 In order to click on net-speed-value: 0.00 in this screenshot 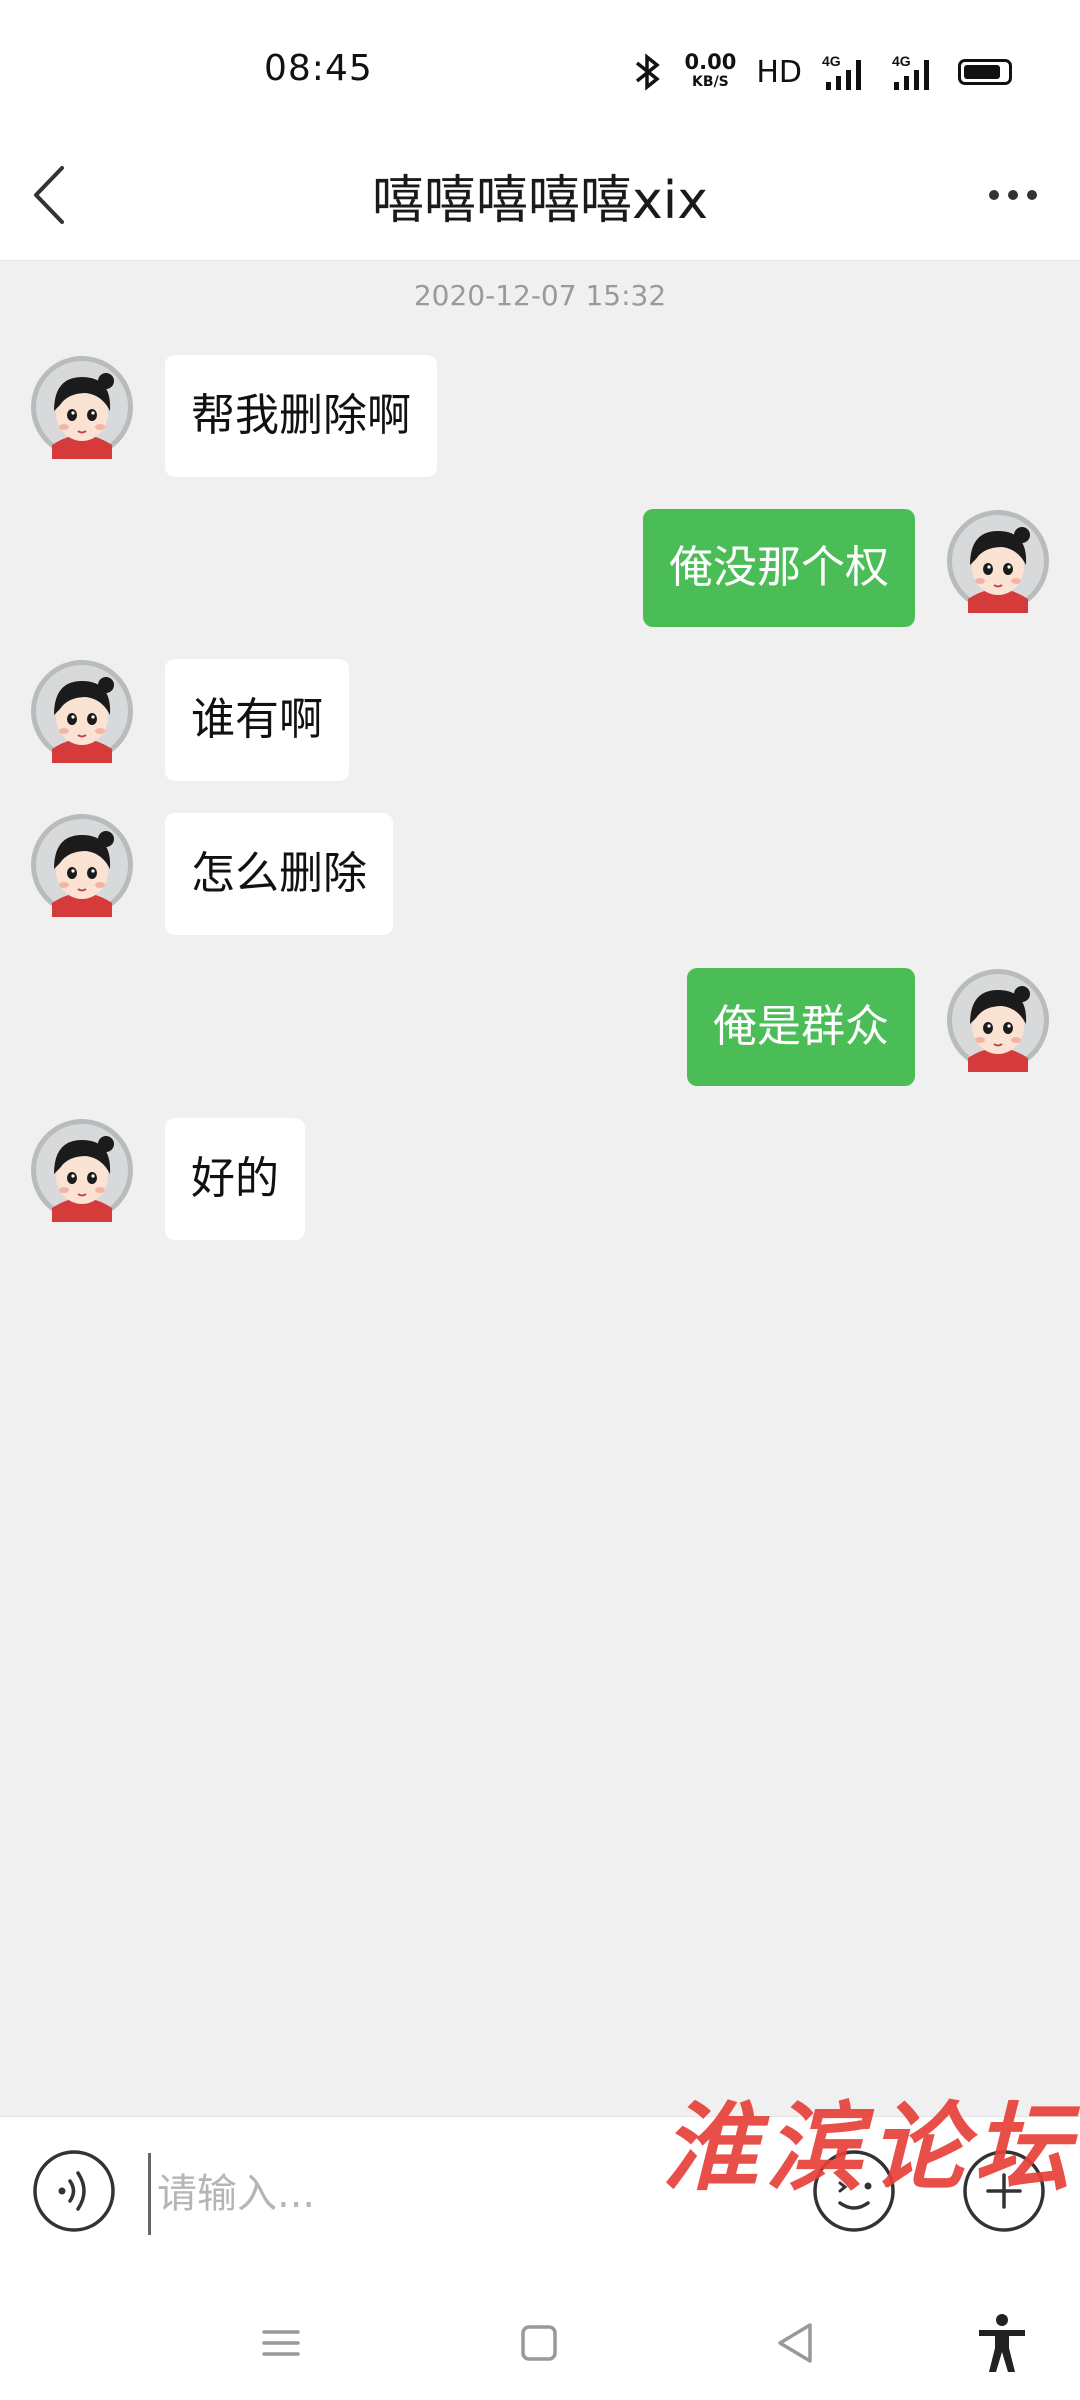, I will do `click(710, 62)`.